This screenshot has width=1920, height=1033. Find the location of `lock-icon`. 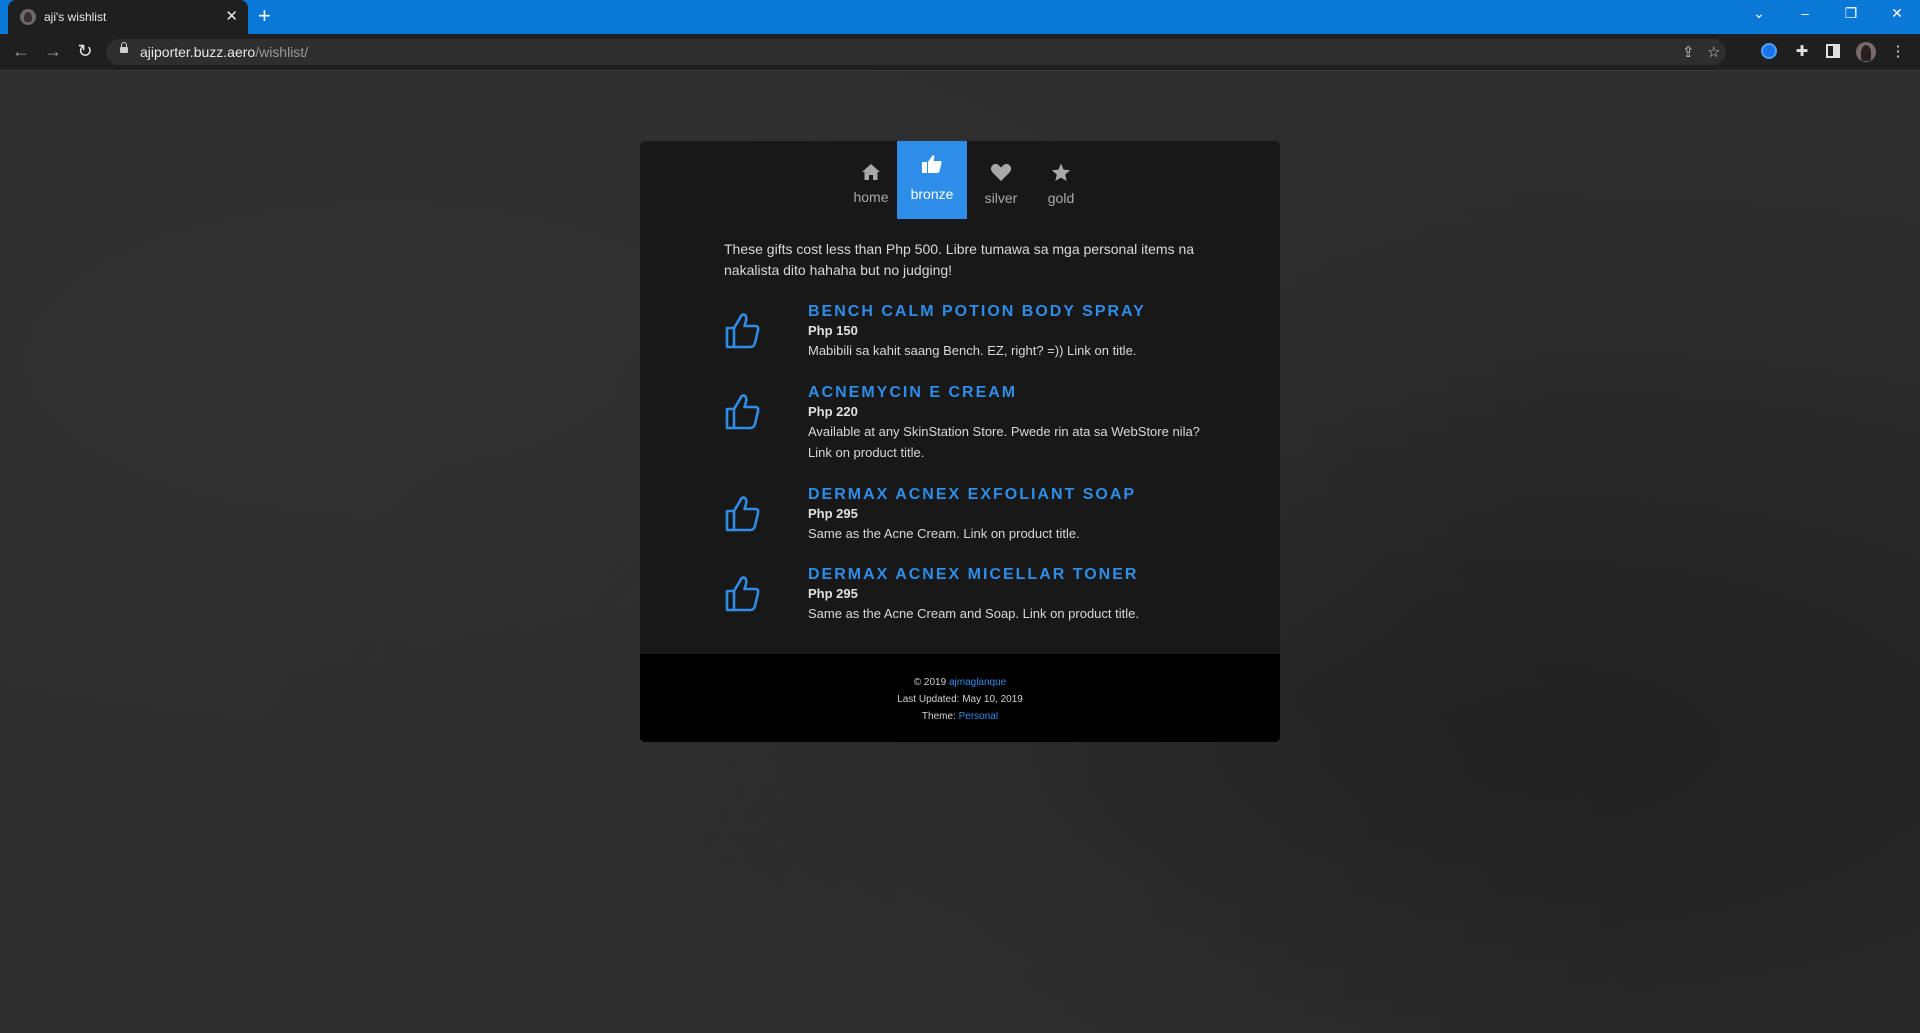

lock-icon is located at coordinates (124, 47).